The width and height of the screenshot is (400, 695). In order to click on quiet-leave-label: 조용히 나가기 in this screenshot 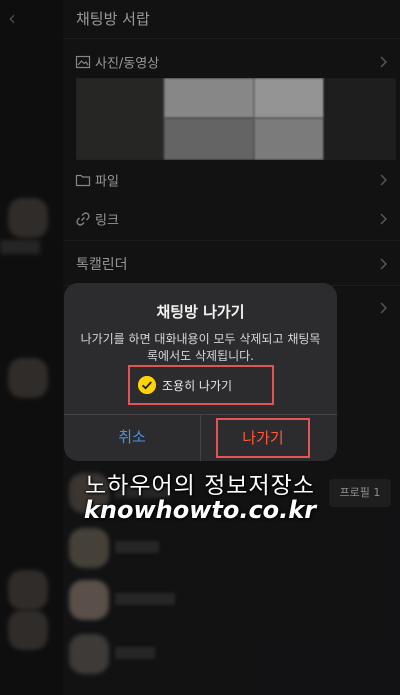, I will do `click(197, 386)`.